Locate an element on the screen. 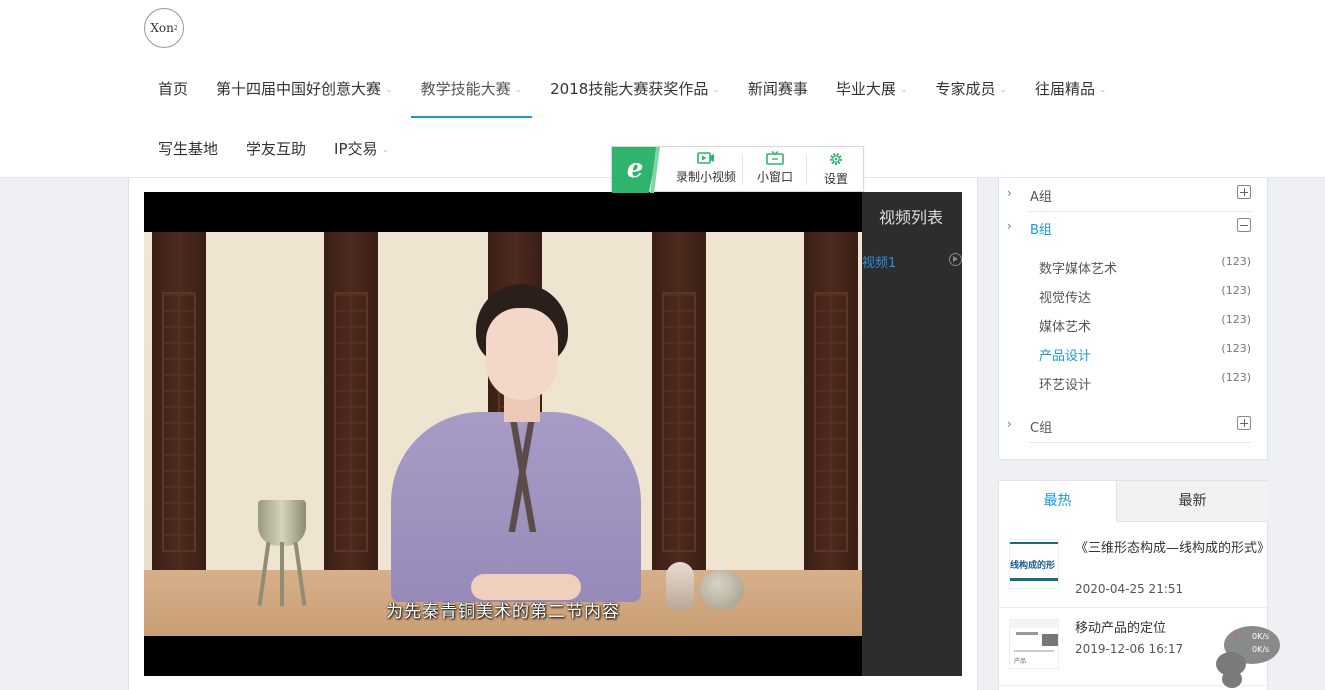 This screenshot has width=1325, height=690. category-item: 环艺设计 (123) is located at coordinates (1145, 382).